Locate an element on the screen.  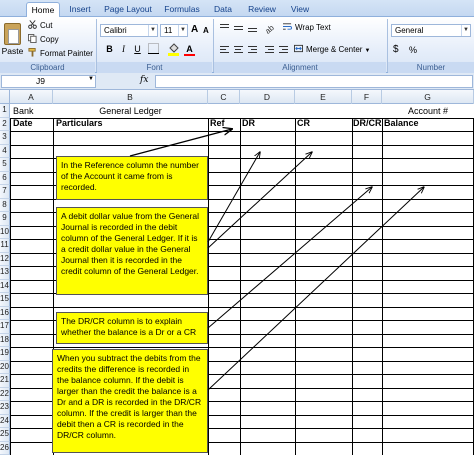
cell-date-header: Date is located at coordinates (23, 123).